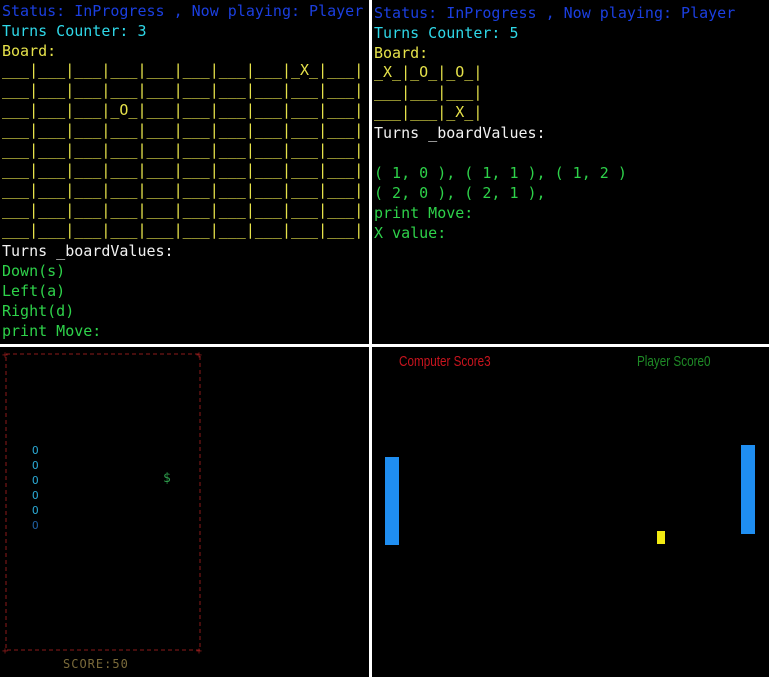 The width and height of the screenshot is (769, 677). Describe the element at coordinates (410, 233) in the screenshot. I see `x-value-prompt: X value:` at that location.